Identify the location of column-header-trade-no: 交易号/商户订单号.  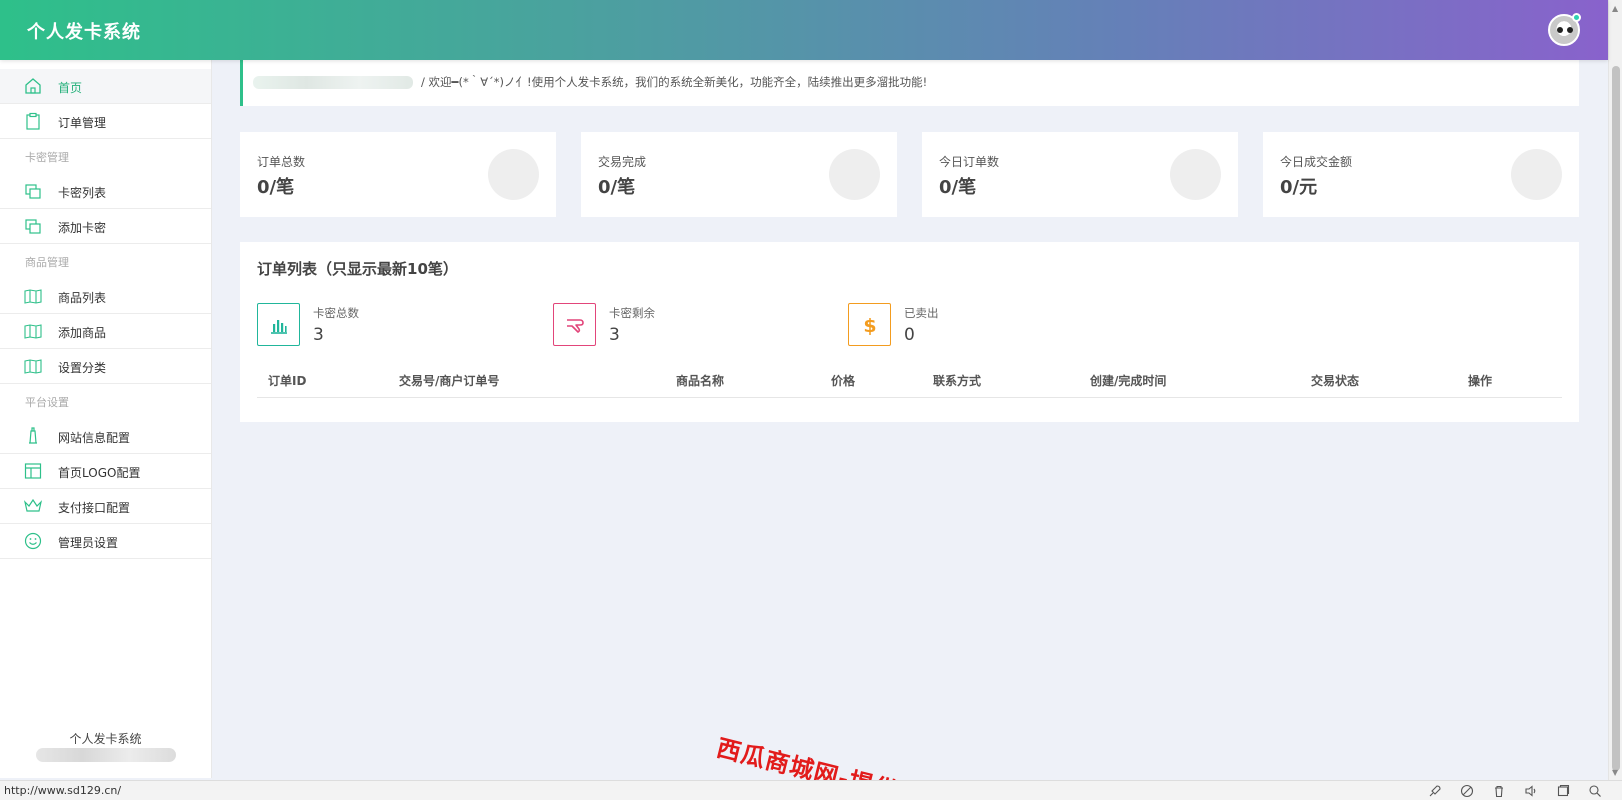
(449, 381).